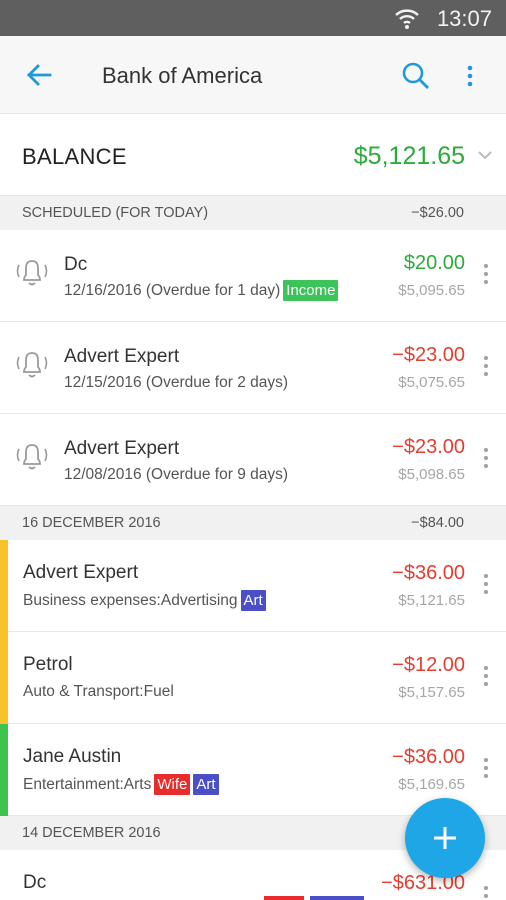 The width and height of the screenshot is (506, 900). I want to click on running-balance: $5,075.65, so click(431, 382).